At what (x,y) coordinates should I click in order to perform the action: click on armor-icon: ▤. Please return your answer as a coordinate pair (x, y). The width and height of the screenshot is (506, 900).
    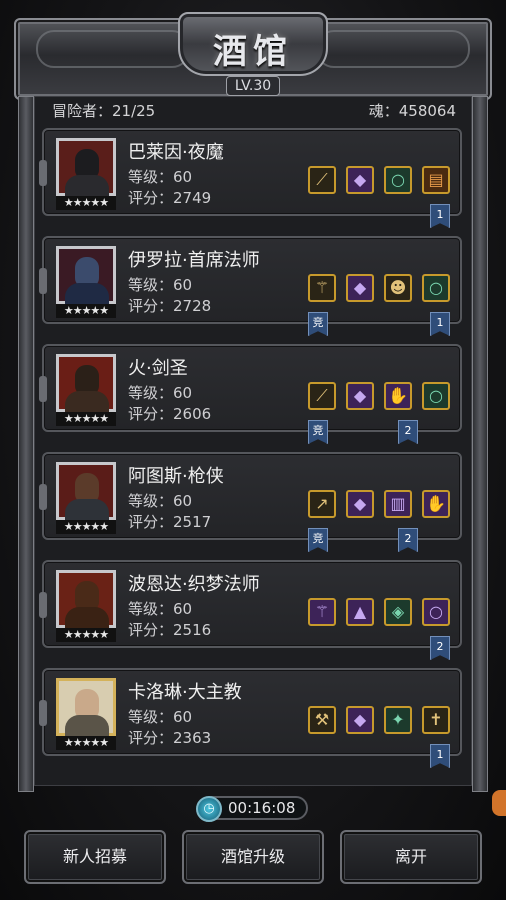
    Looking at the image, I should click on (436, 180).